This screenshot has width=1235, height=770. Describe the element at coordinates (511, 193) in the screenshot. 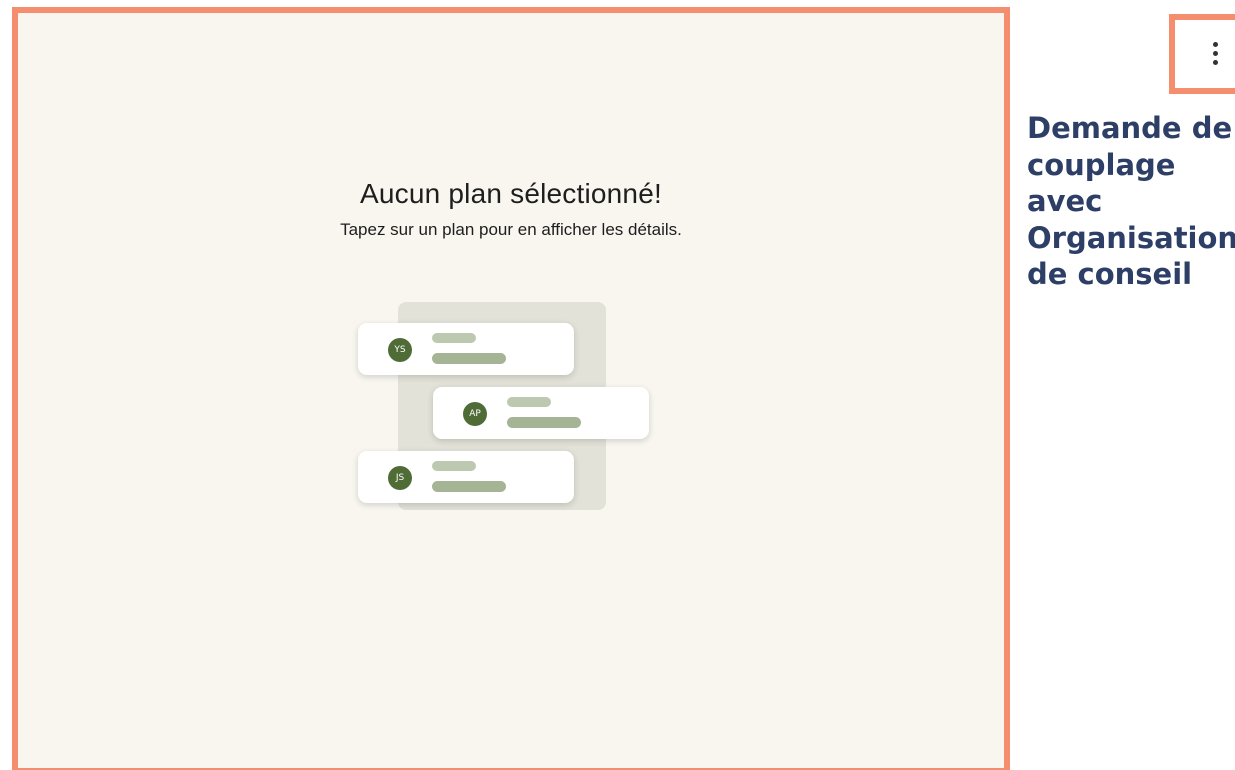

I see `empty-state-title: Aucun plan sélectionné!` at that location.